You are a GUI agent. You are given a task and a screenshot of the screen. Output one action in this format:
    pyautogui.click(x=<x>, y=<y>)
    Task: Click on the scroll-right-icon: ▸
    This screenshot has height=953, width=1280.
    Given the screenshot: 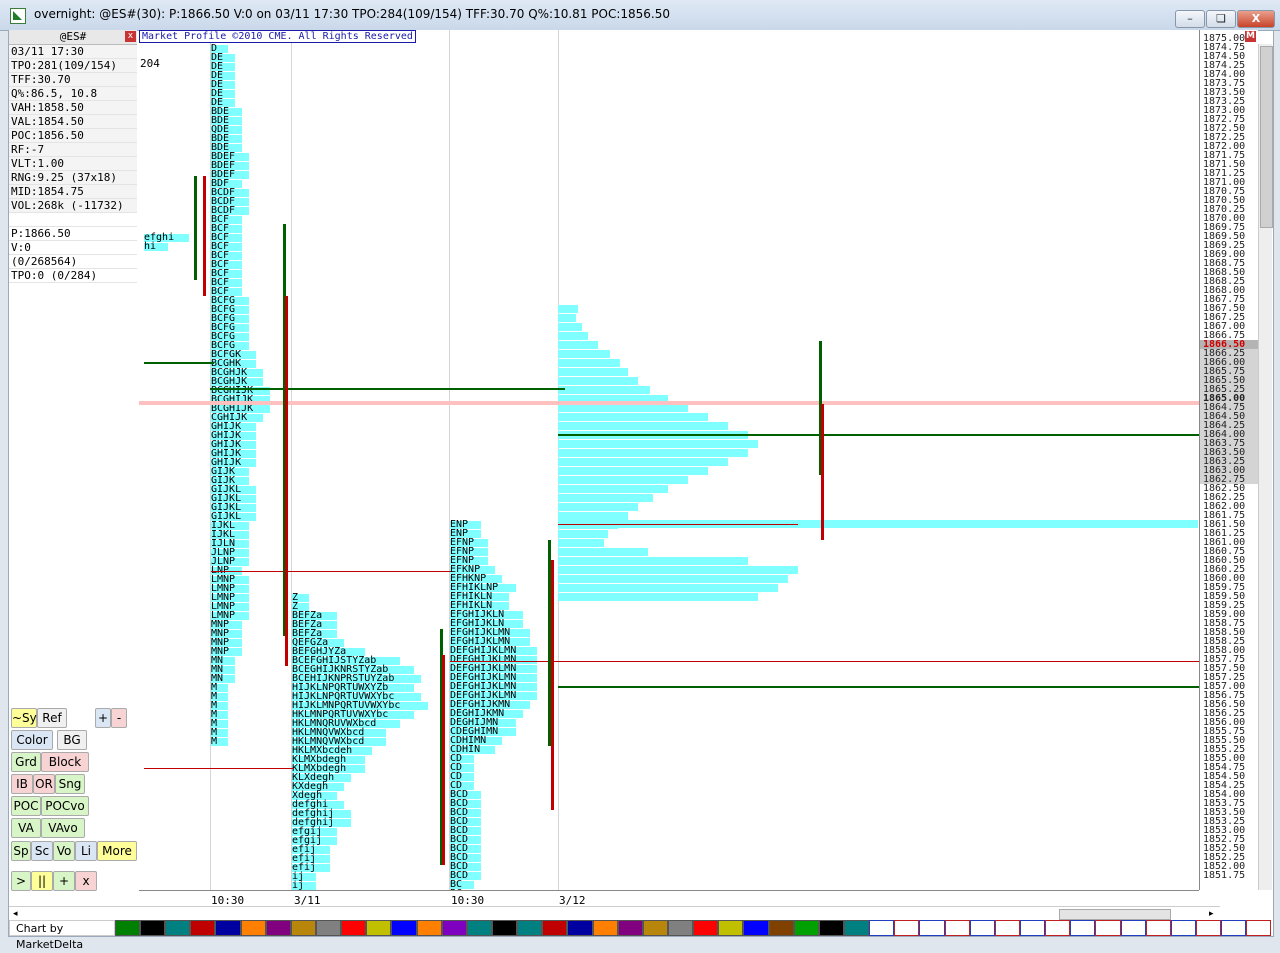 What is the action you would take?
    pyautogui.click(x=1211, y=914)
    